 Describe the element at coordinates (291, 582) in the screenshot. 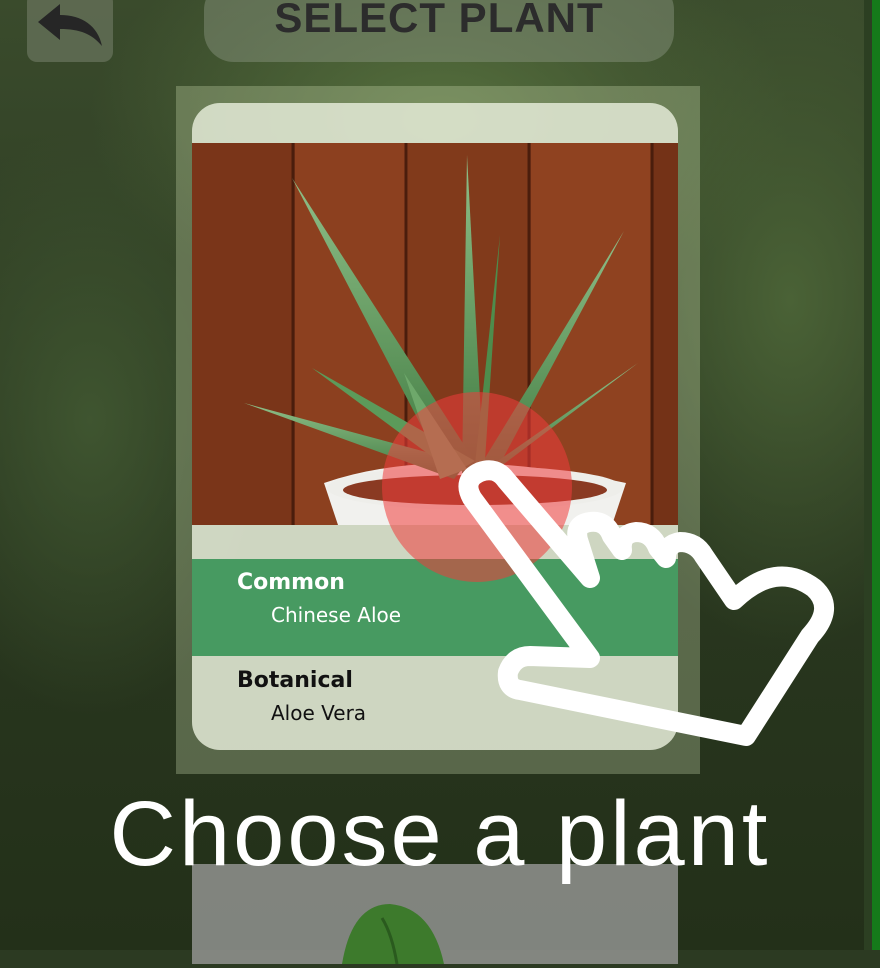

I see `common-heading: Common` at that location.